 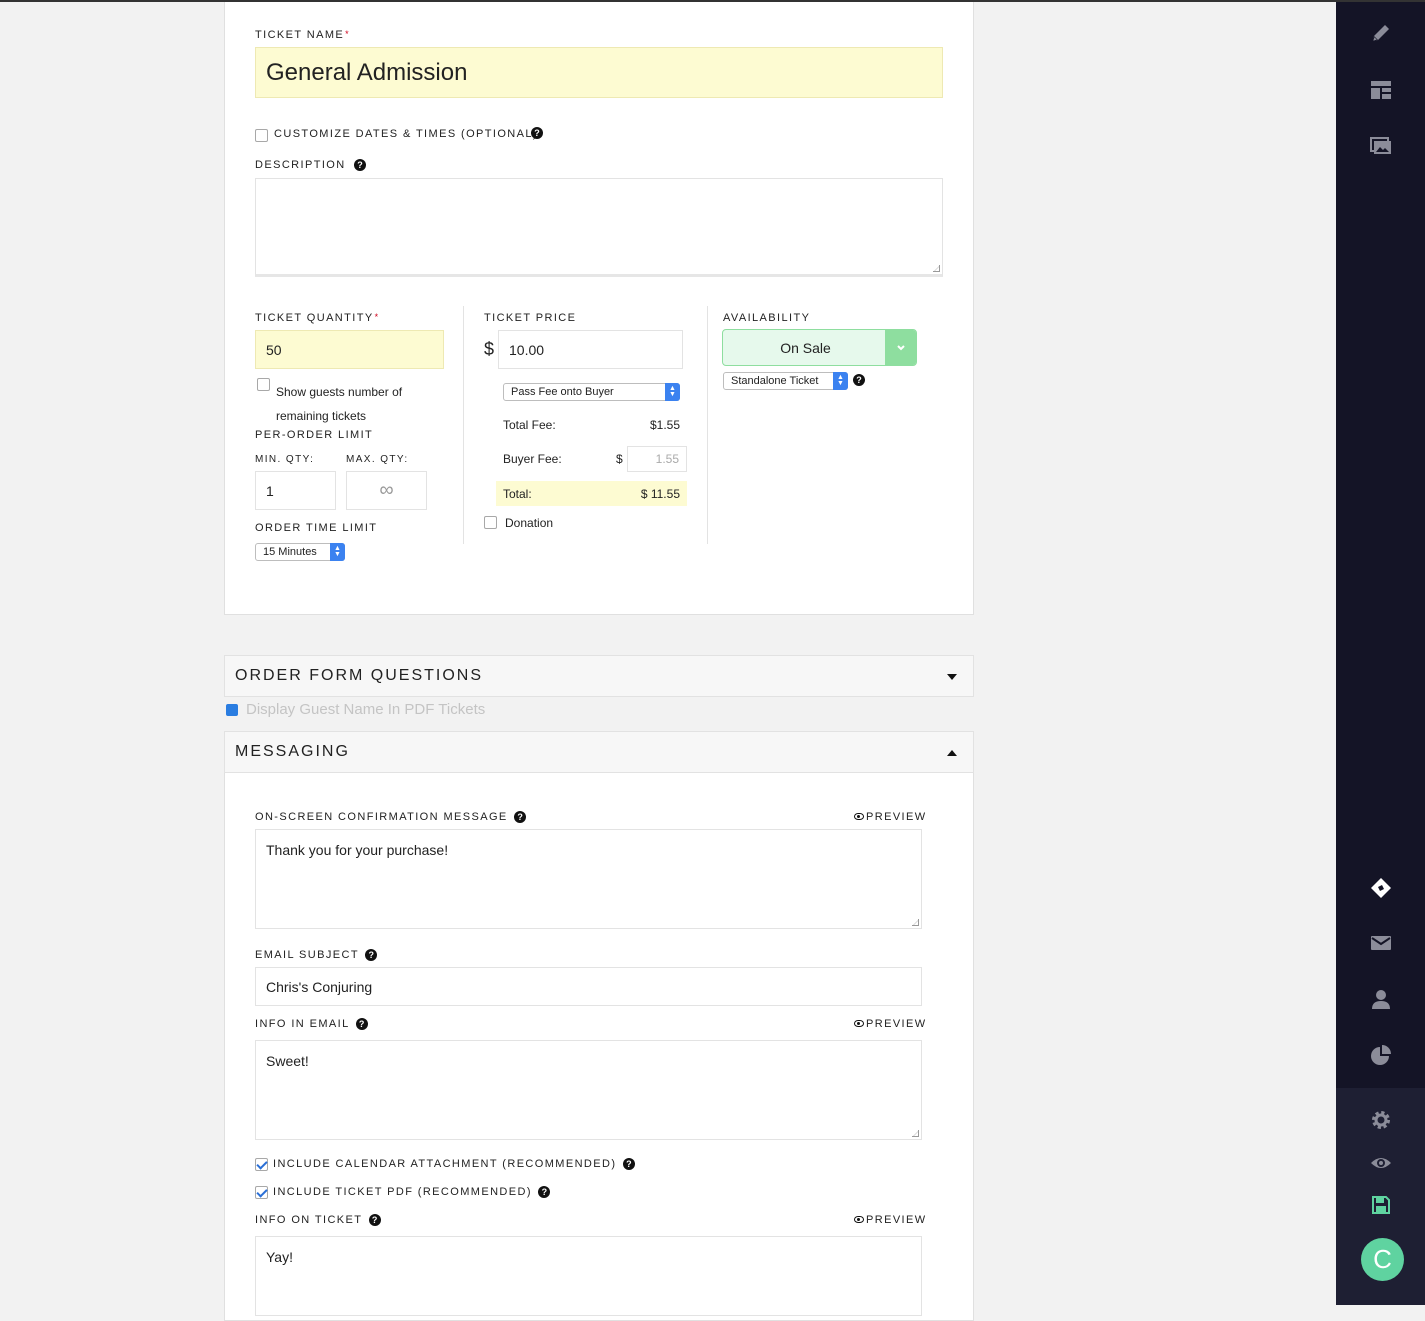 I want to click on calendar-attachment-checkbox, so click(x=261, y=1164).